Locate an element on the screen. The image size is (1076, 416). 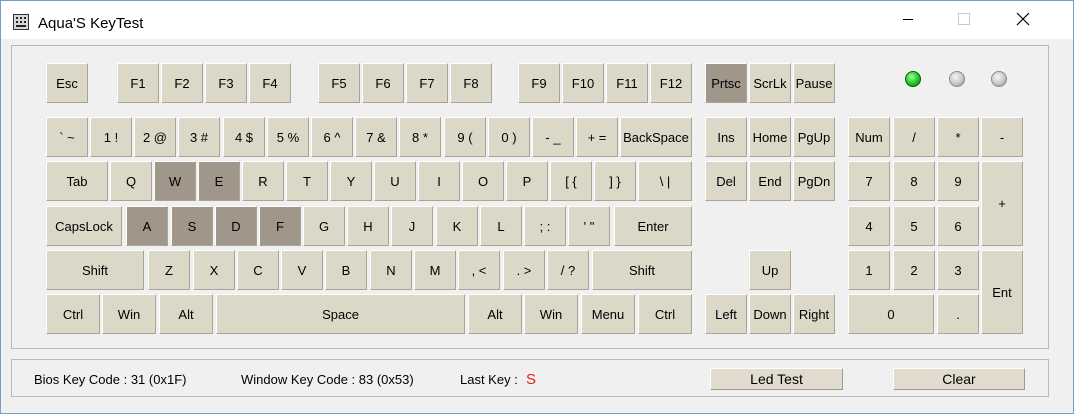
key-right: Right is located at coordinates (814, 314).